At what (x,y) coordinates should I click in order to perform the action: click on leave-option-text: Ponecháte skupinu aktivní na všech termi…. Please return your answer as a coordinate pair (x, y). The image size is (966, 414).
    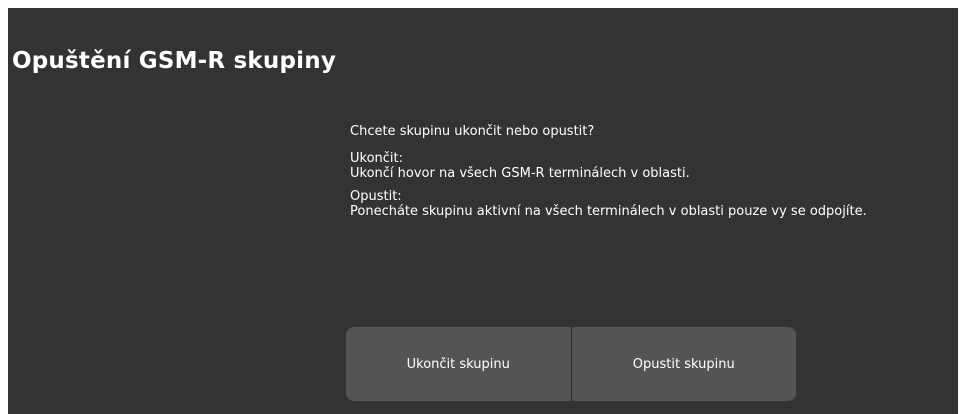
    Looking at the image, I should click on (608, 211).